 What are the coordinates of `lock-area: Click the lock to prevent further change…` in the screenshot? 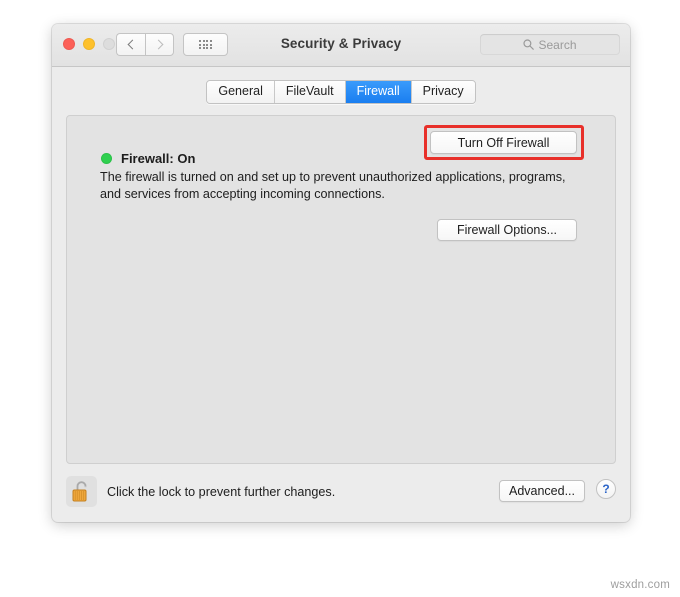 It's located at (200, 491).